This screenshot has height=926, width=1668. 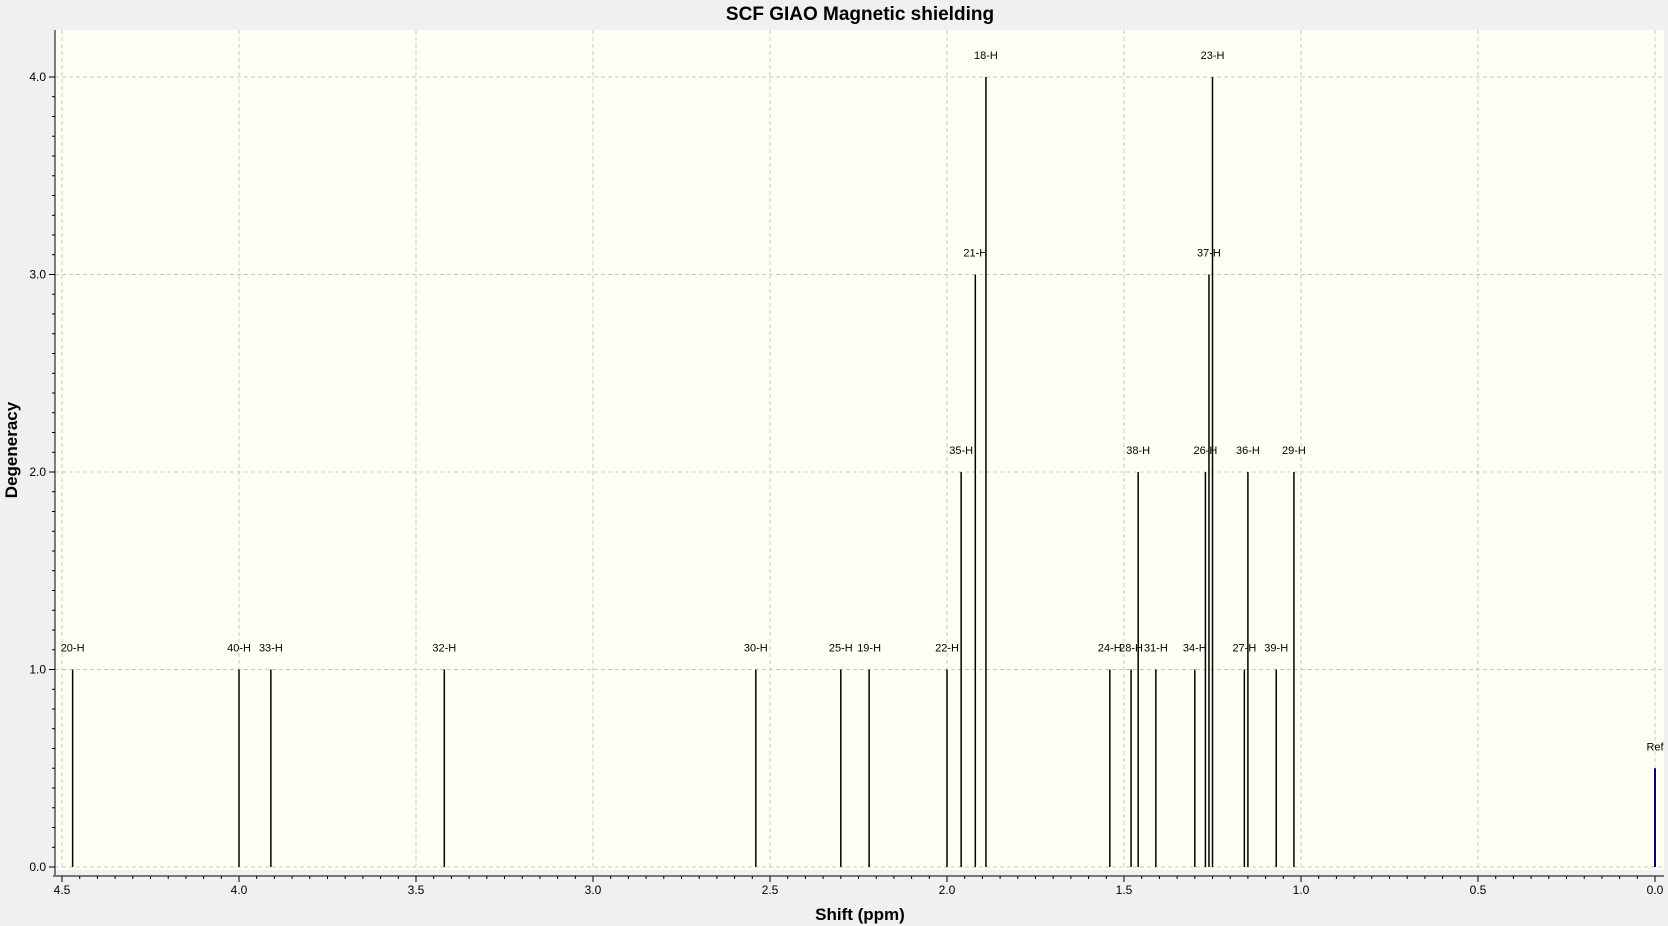 I want to click on peak-label: 25-H, so click(x=841, y=649).